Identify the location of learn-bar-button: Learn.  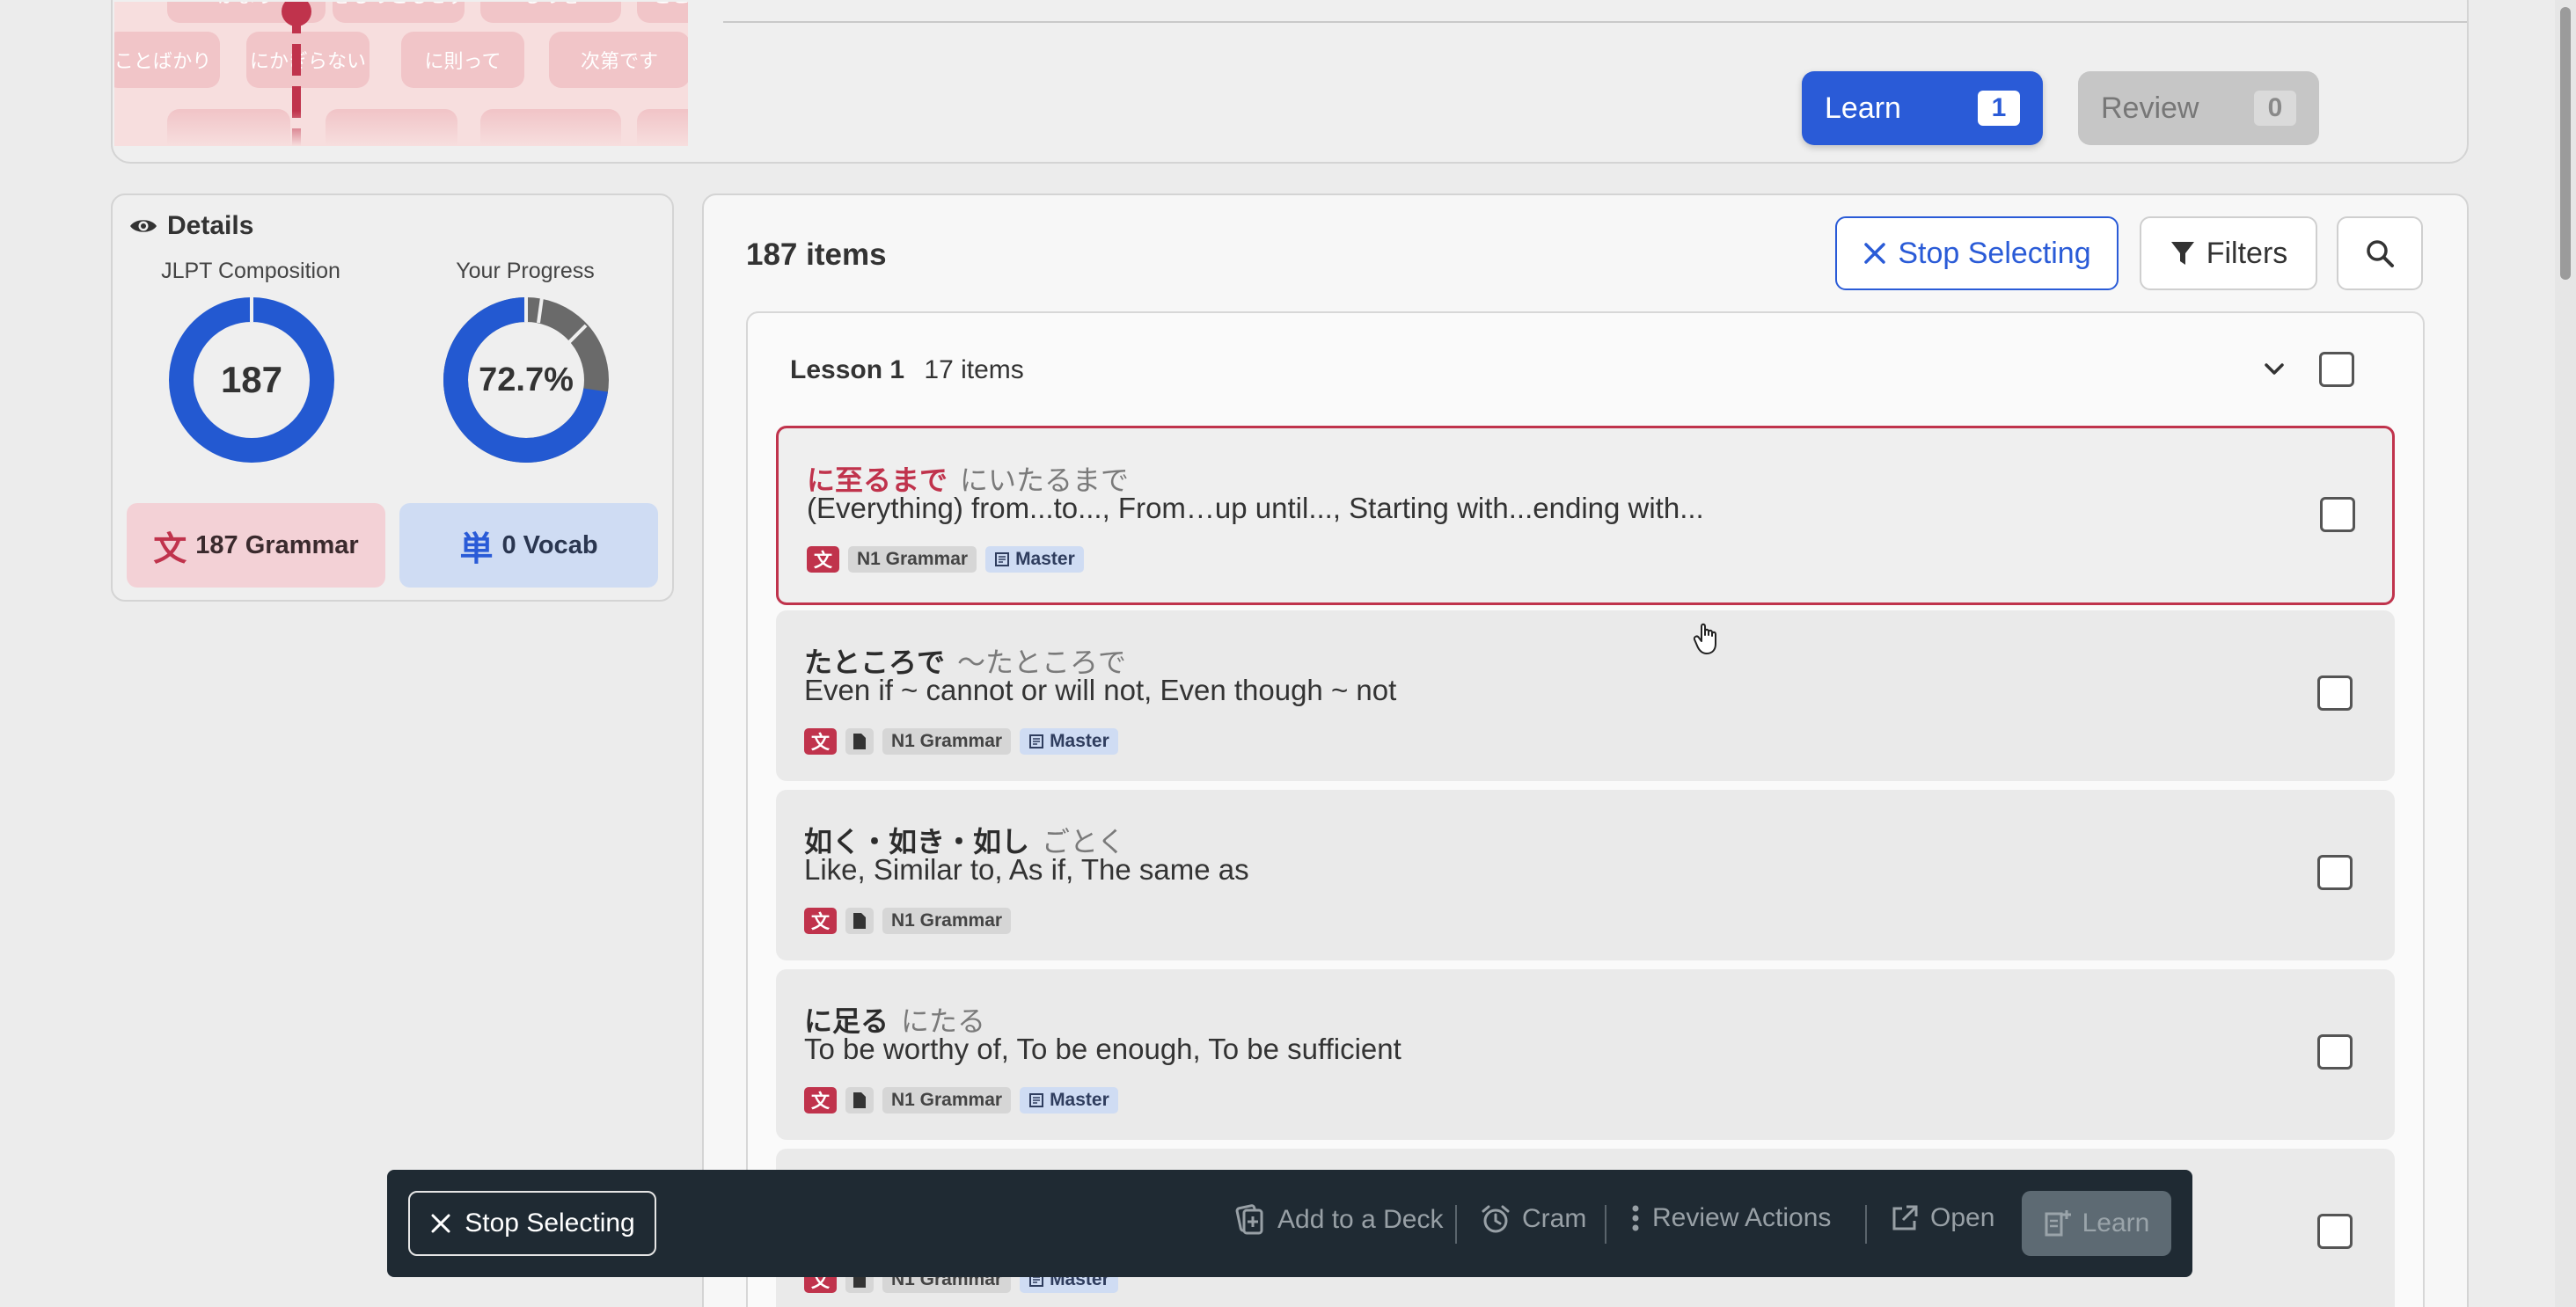
(2096, 1224).